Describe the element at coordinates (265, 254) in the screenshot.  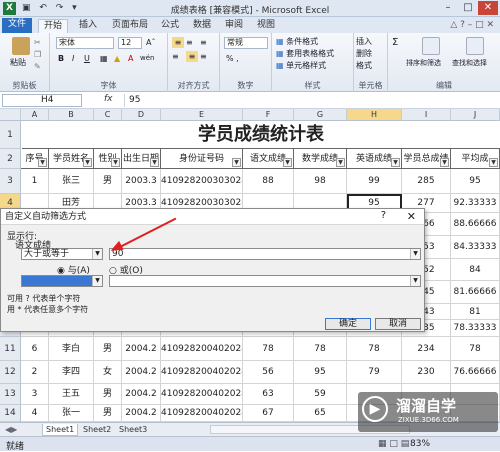
I see `value-input: 90 ▼` at that location.